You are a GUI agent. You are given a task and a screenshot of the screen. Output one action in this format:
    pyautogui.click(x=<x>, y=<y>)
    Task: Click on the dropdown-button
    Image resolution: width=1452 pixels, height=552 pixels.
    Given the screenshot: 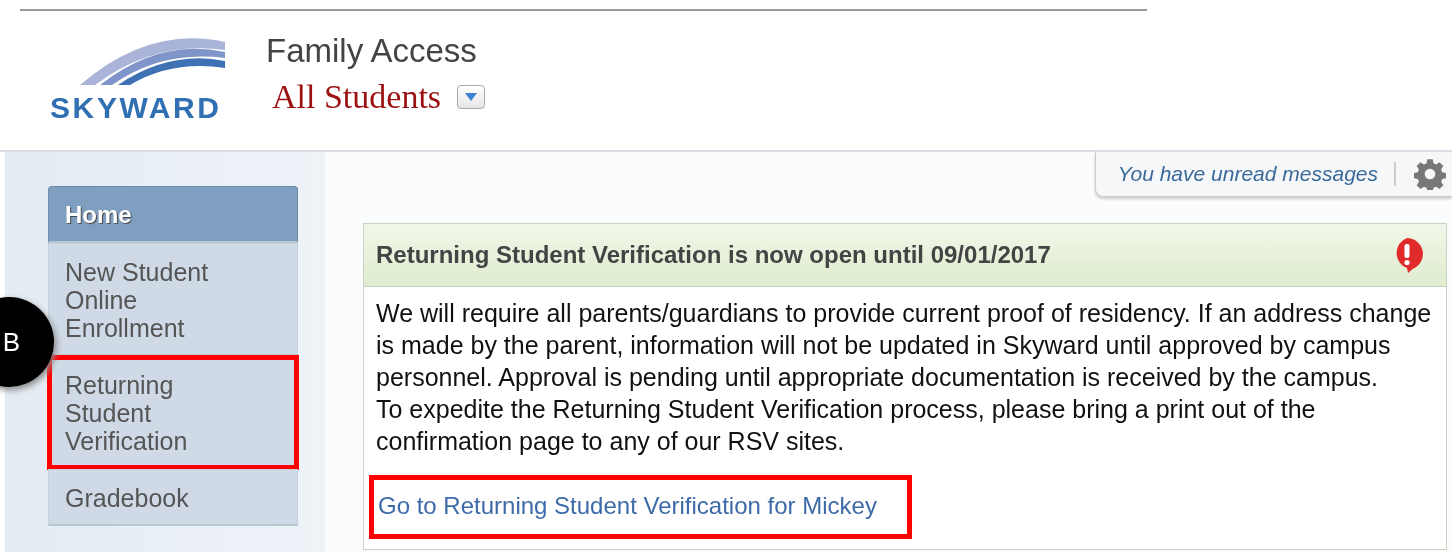 What is the action you would take?
    pyautogui.click(x=471, y=97)
    